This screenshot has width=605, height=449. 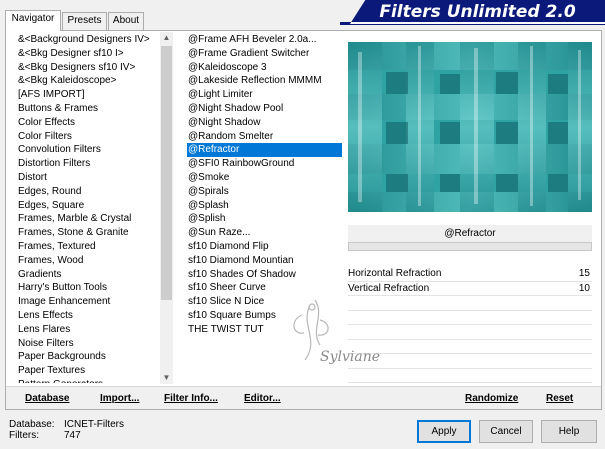 What do you see at coordinates (88, 357) in the screenshot?
I see `category-item: Paper Backgrounds` at bounding box center [88, 357].